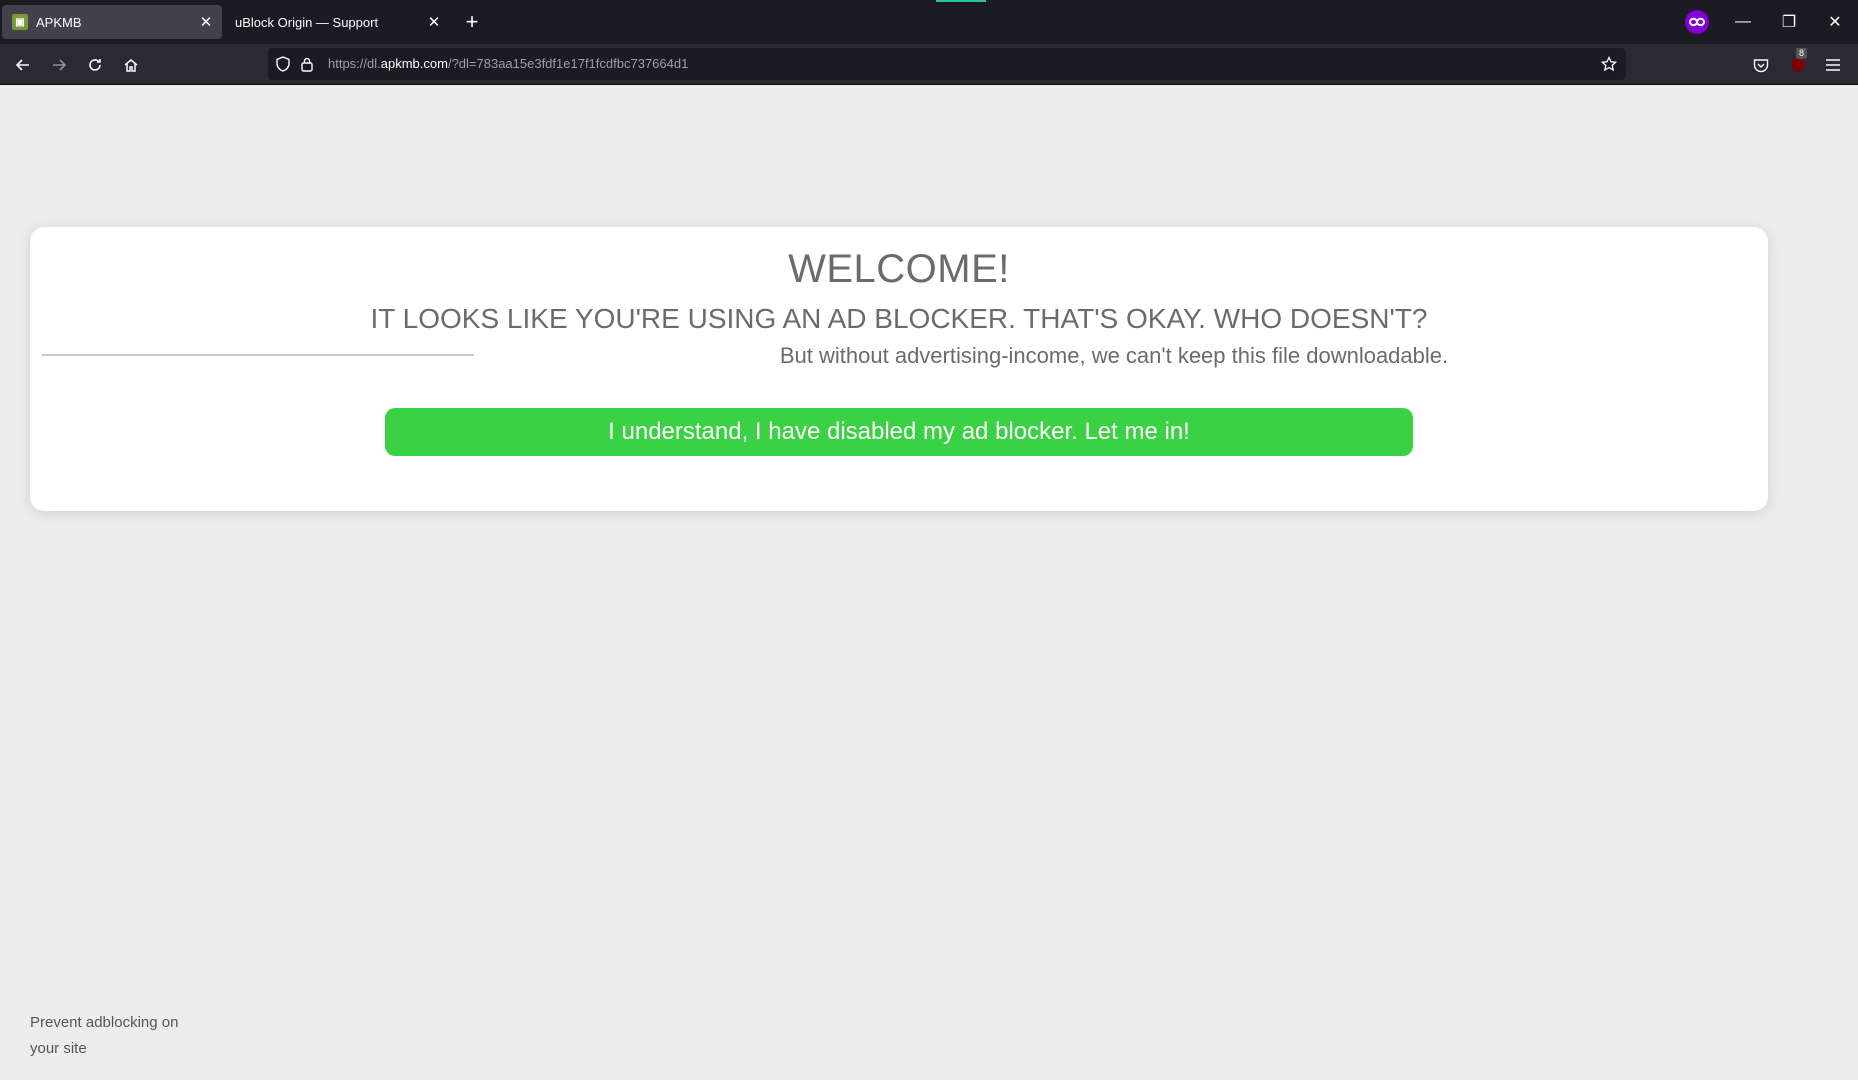 The width and height of the screenshot is (1858, 1080). I want to click on tab-drag-indicator, so click(961, 1).